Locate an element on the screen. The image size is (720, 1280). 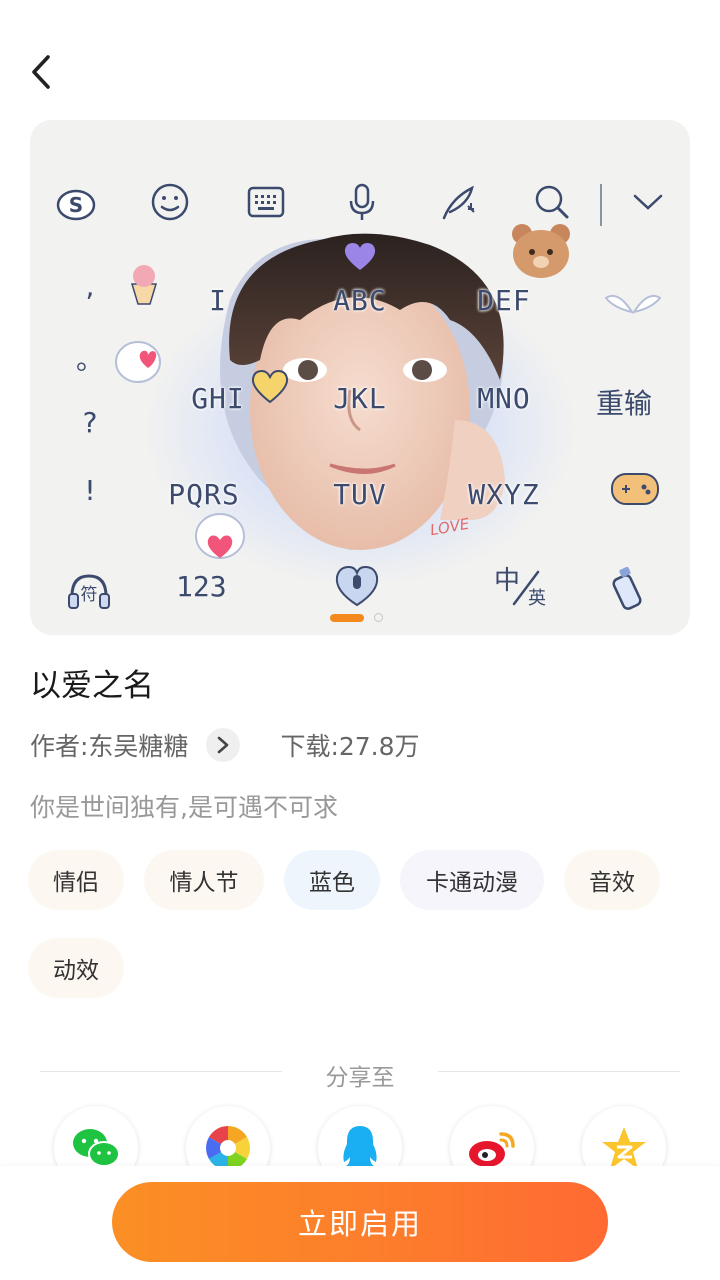
carousel-indicator is located at coordinates (356, 617).